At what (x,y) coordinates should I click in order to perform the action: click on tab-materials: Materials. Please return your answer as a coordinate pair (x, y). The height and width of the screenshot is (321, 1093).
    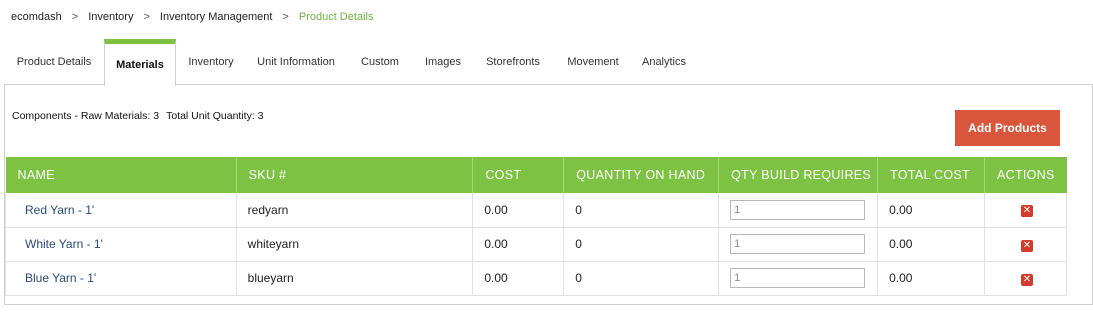
    Looking at the image, I should click on (140, 62).